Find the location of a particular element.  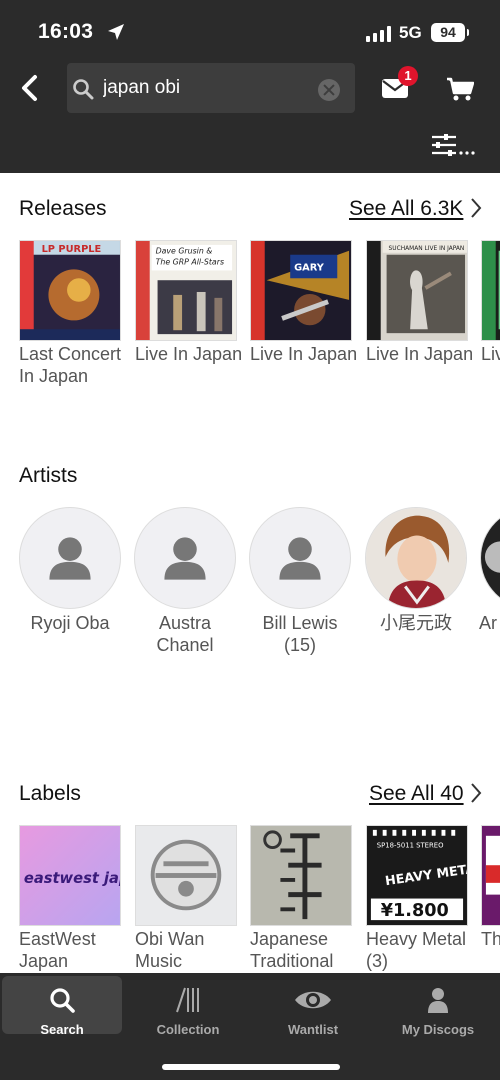

clear-search-button is located at coordinates (329, 90).